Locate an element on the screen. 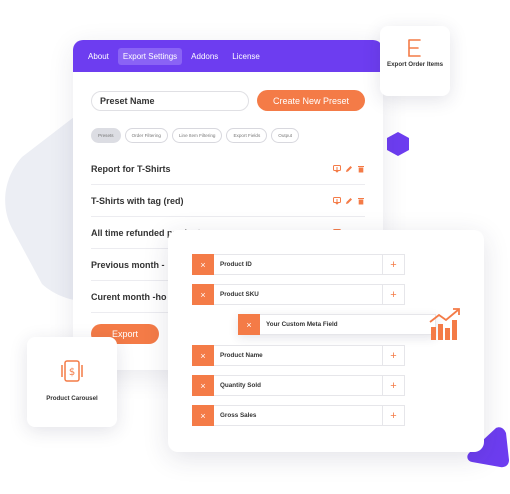  preset-item: T-Shirts with tag (red) is located at coordinates (228, 201).